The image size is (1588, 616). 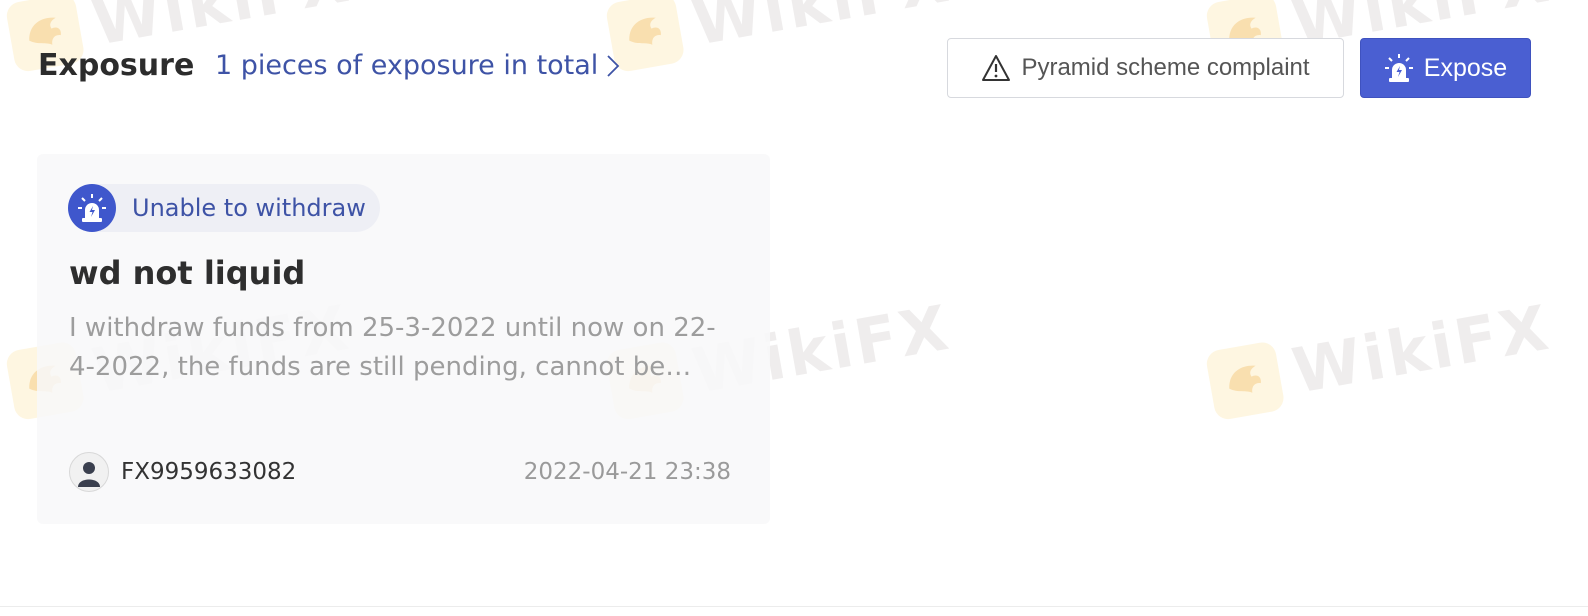 I want to click on pyramid-complaint-button: Pyramid scheme complaint, so click(x=1145, y=68).